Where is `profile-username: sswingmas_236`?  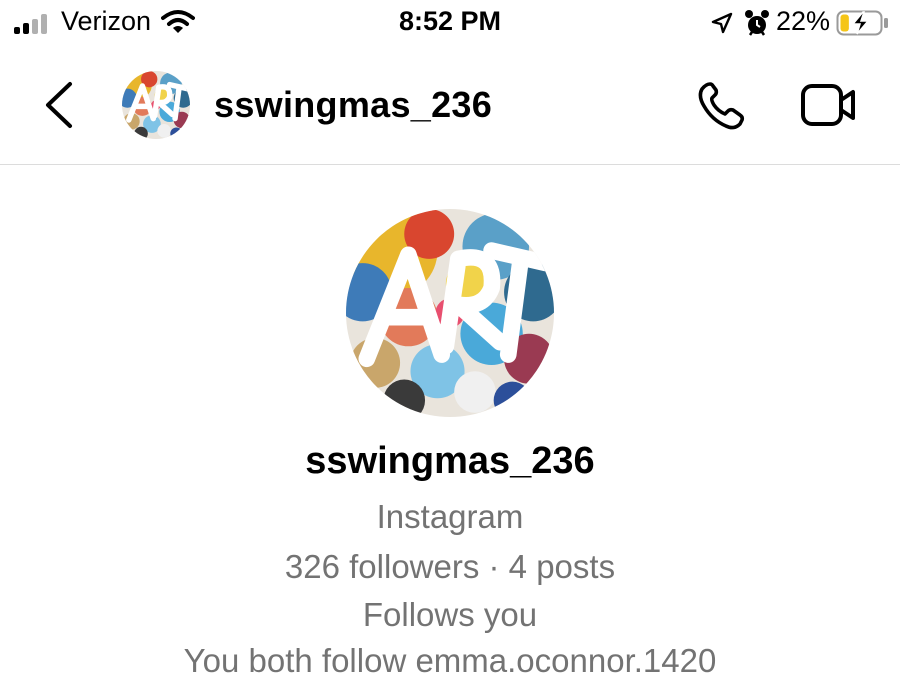
profile-username: sswingmas_236 is located at coordinates (450, 461).